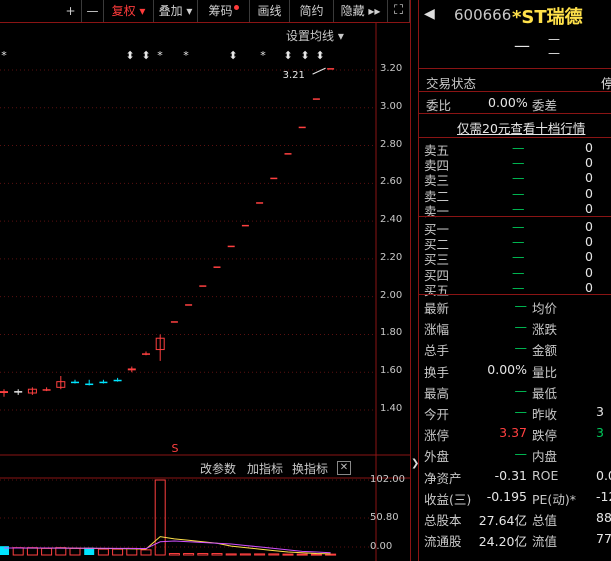  I want to click on draw-line-button: 画线, so click(270, 11).